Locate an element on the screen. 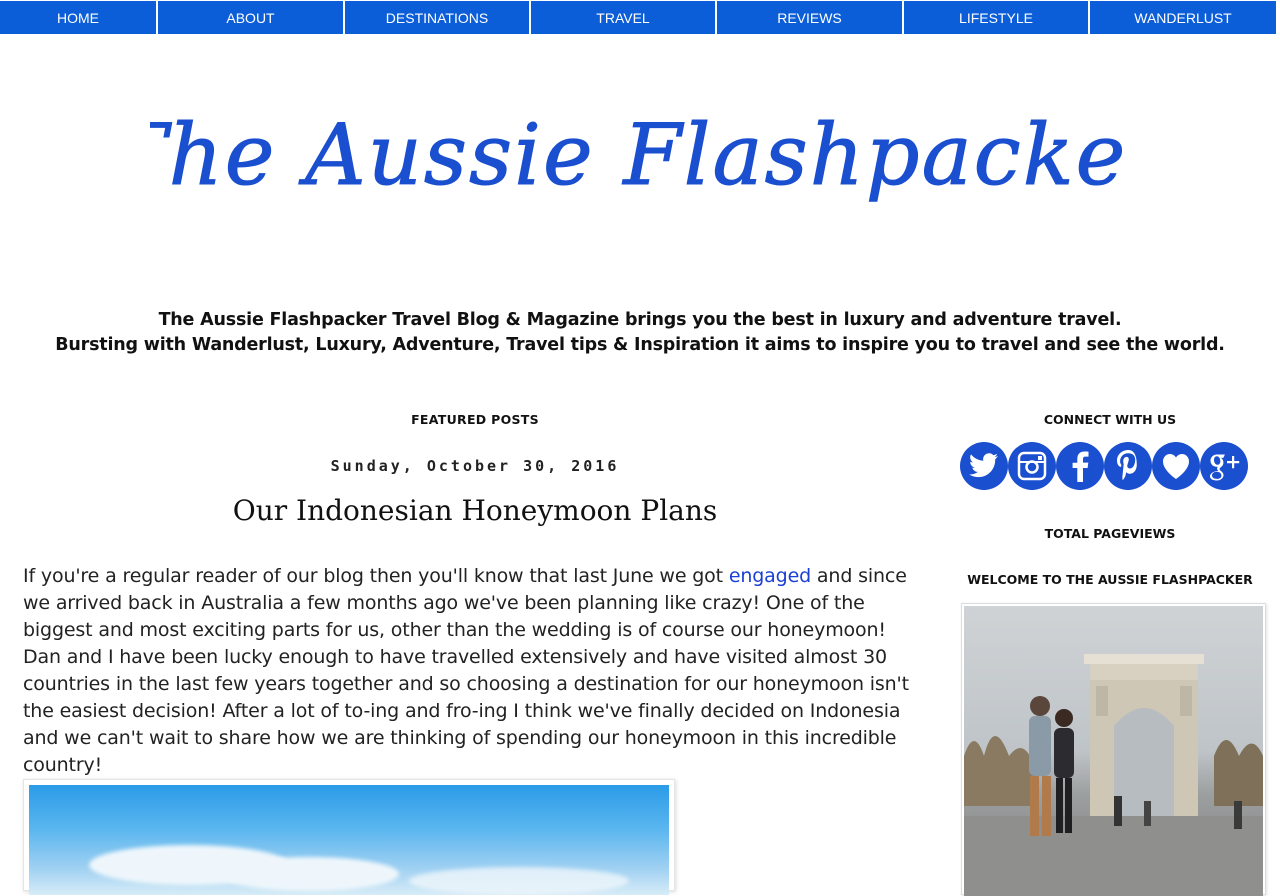 This screenshot has height=896, width=1280. site-logo: The Aussie Flashpacker is located at coordinates (640, 166).